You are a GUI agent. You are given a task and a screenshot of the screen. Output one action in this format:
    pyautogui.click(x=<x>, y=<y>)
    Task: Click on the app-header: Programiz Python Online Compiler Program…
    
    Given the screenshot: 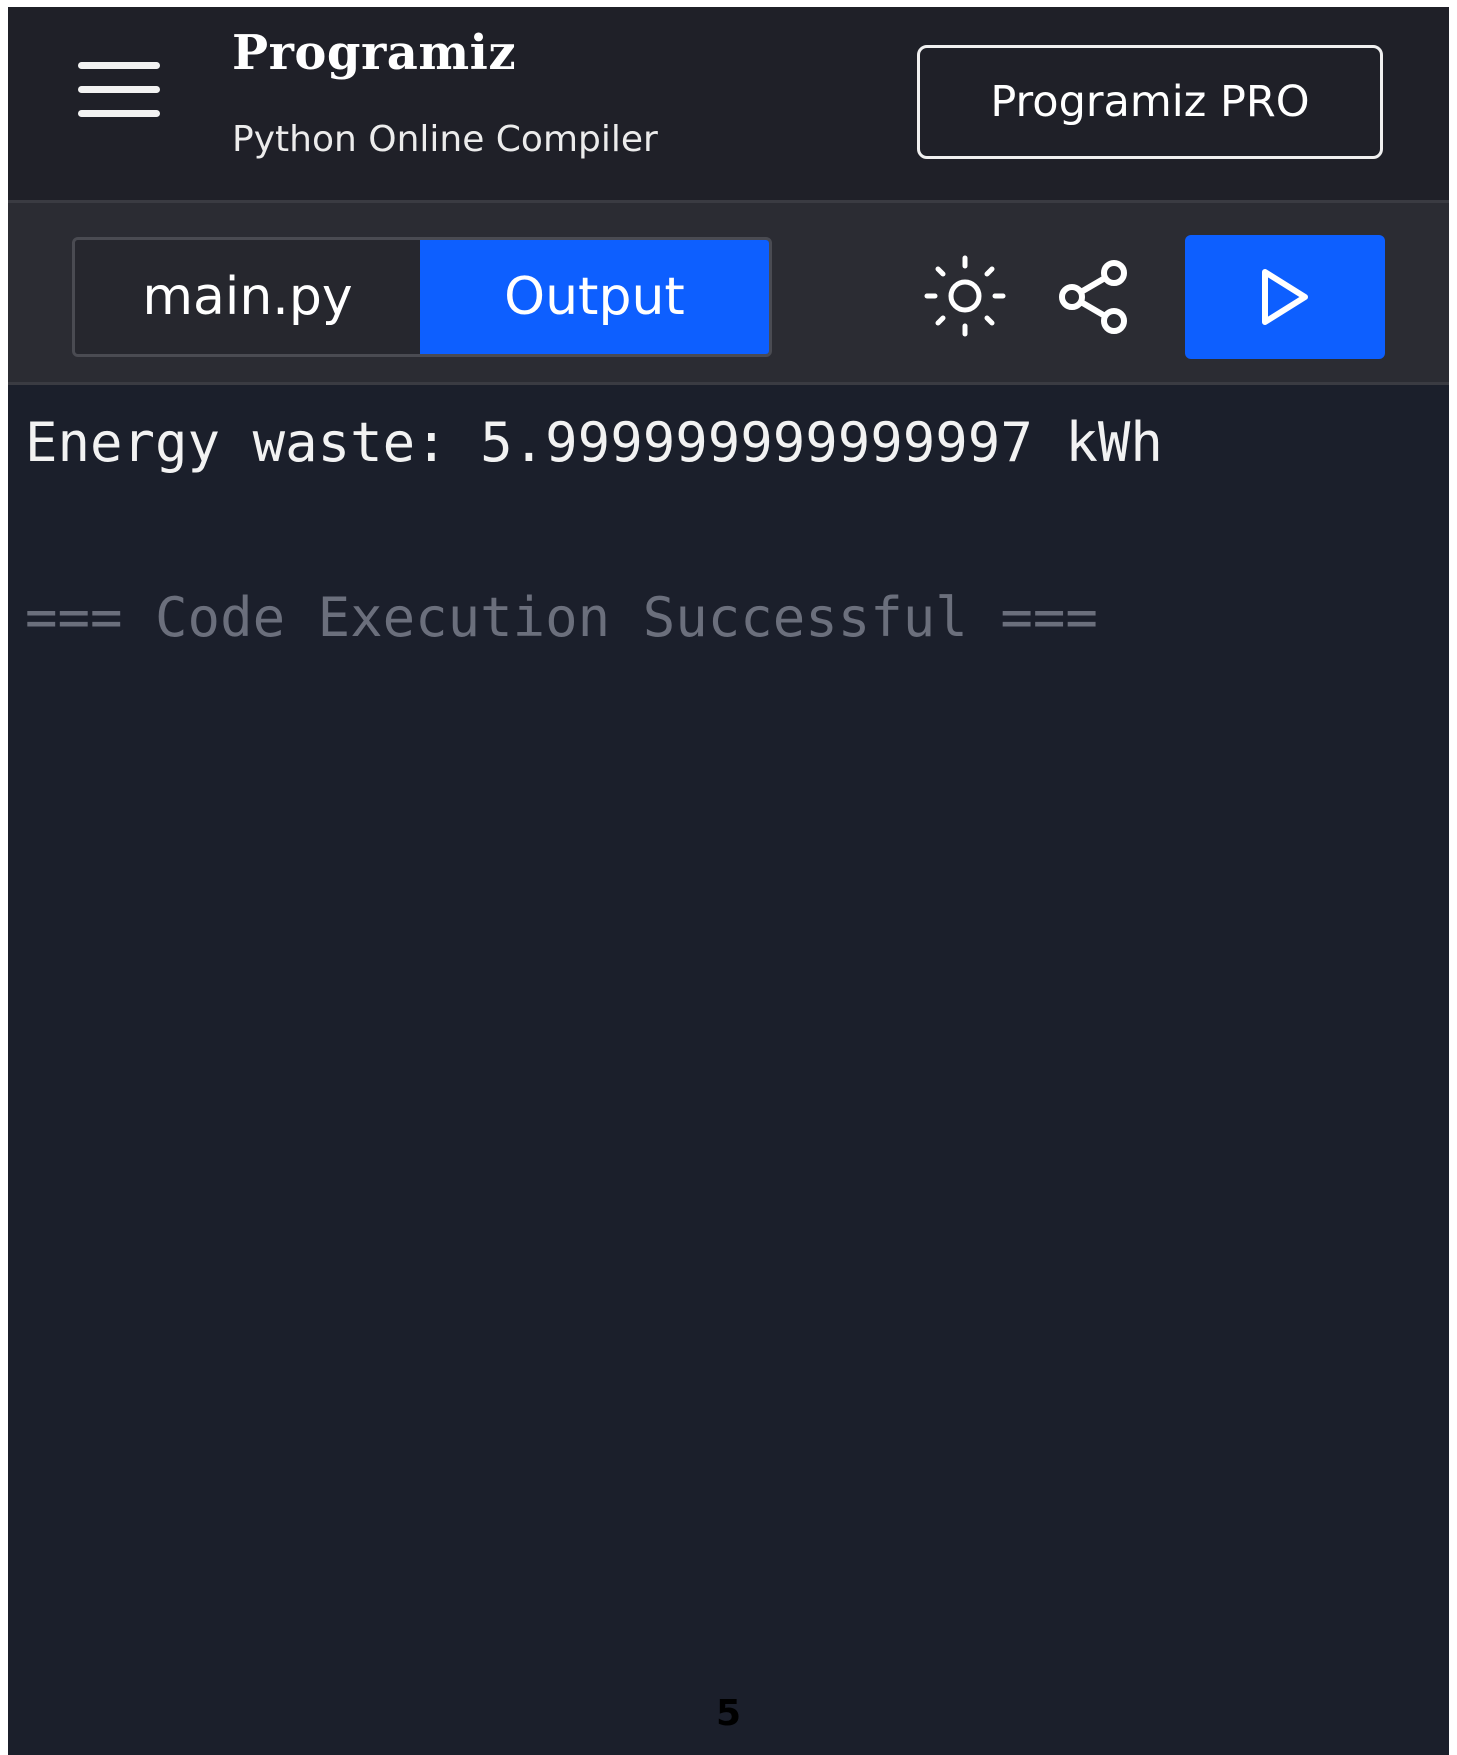 What is the action you would take?
    pyautogui.click(x=728, y=103)
    